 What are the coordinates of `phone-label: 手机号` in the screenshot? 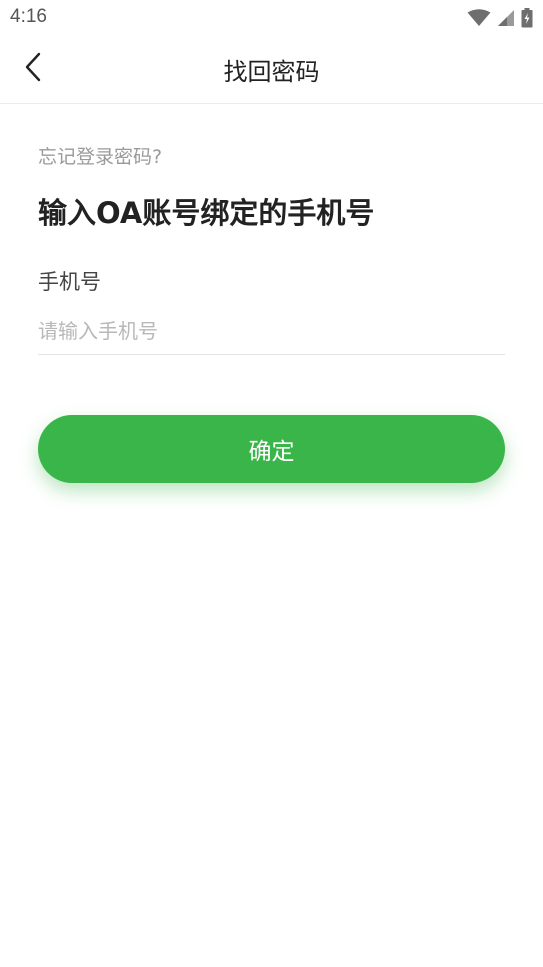 It's located at (69, 282).